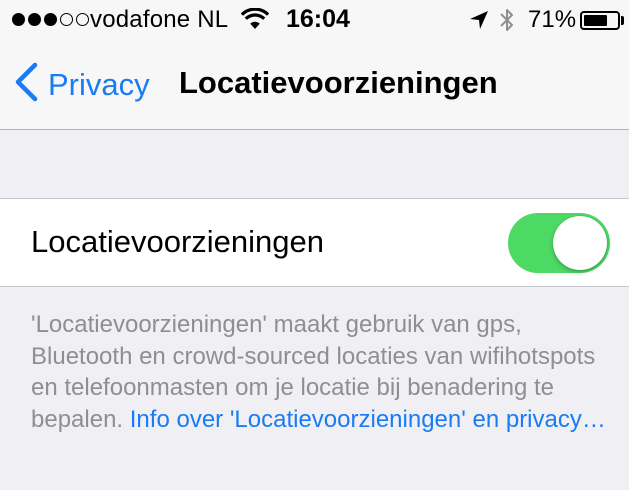 Image resolution: width=629 pixels, height=490 pixels. I want to click on wifi-icon, so click(255, 22).